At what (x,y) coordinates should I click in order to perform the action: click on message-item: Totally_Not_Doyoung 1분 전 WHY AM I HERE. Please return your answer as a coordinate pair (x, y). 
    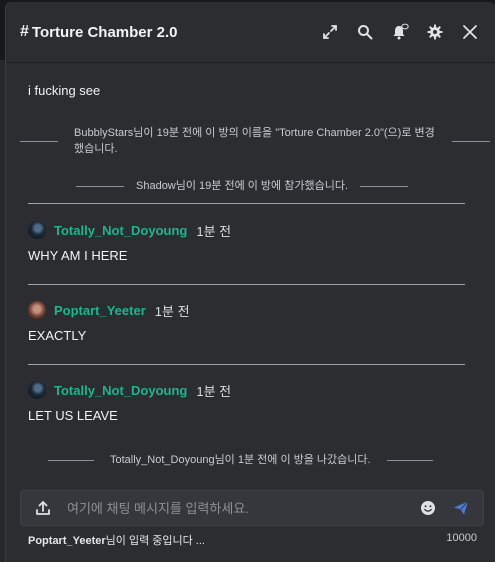
    Looking at the image, I should click on (246, 241).